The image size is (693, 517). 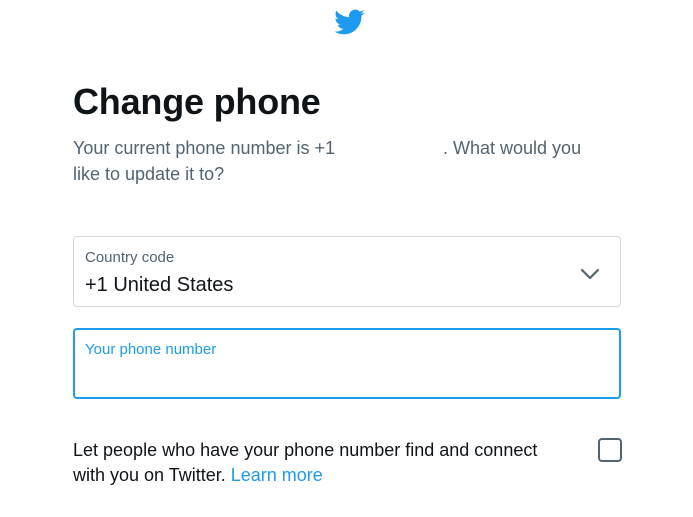 What do you see at coordinates (197, 101) in the screenshot?
I see `page-title: Change phone` at bounding box center [197, 101].